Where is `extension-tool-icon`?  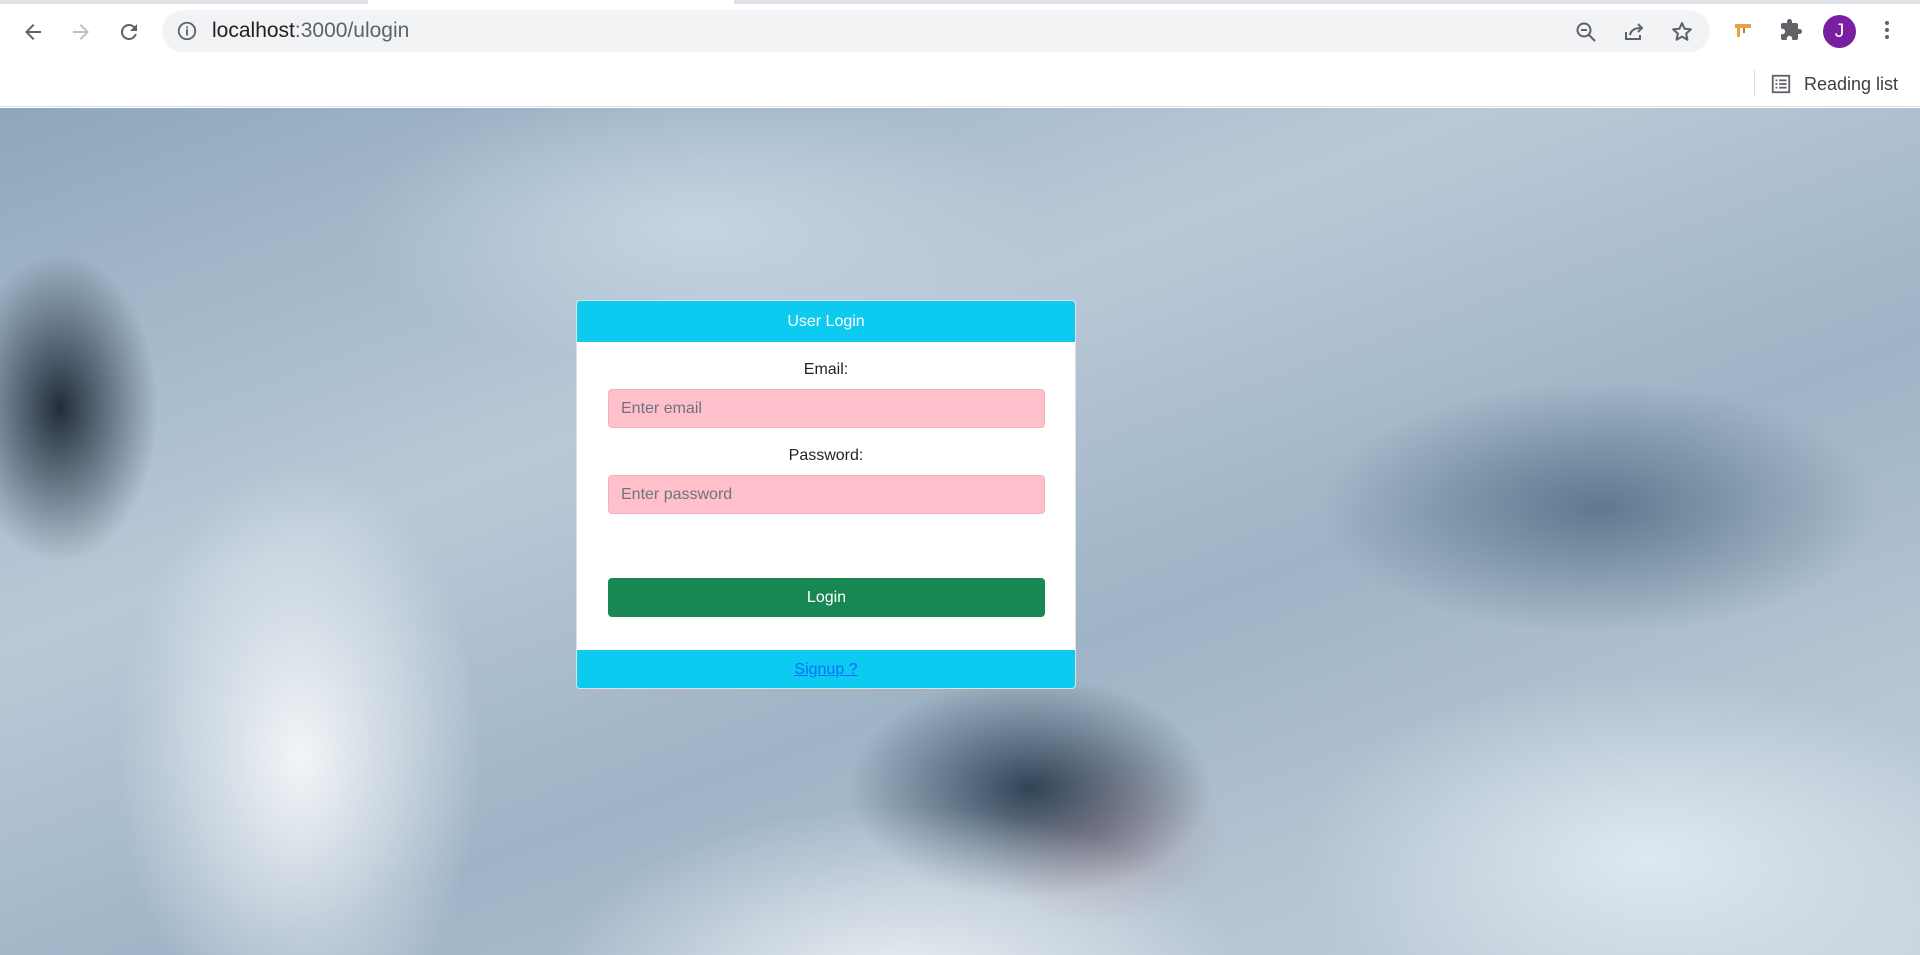 extension-tool-icon is located at coordinates (1743, 30).